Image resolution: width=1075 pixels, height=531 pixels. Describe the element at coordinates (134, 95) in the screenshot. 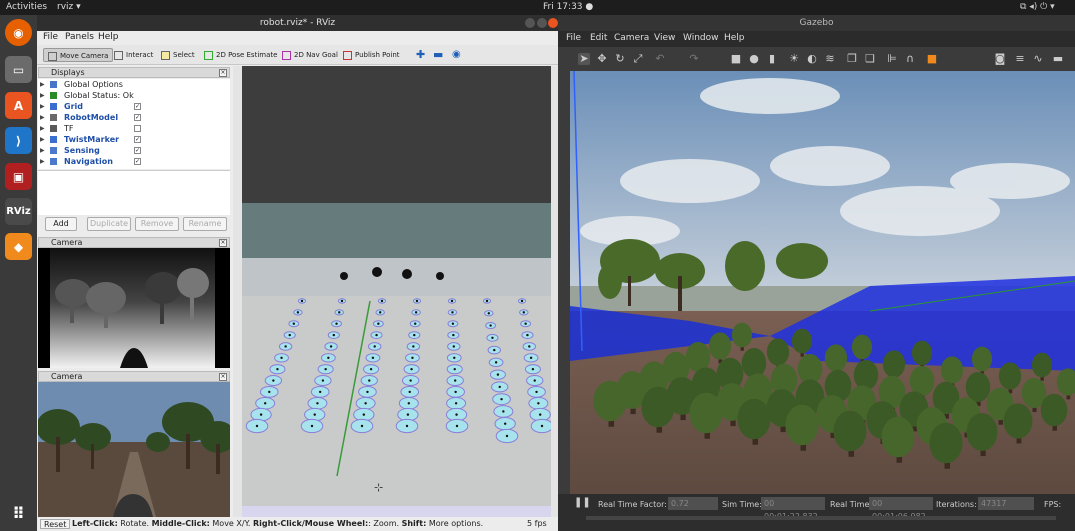

I see `display-item: ▶ Global Status: Ok` at that location.